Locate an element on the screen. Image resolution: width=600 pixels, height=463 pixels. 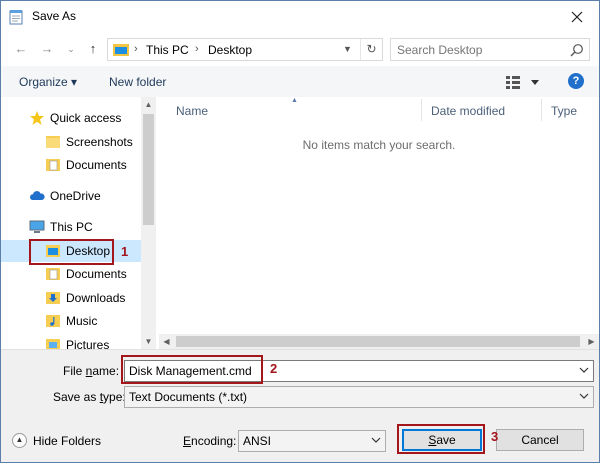
address-bar-row: ← → ⌄ ↑ › This PC › Desktop ▼ ↻ is located at coordinates (300, 49).